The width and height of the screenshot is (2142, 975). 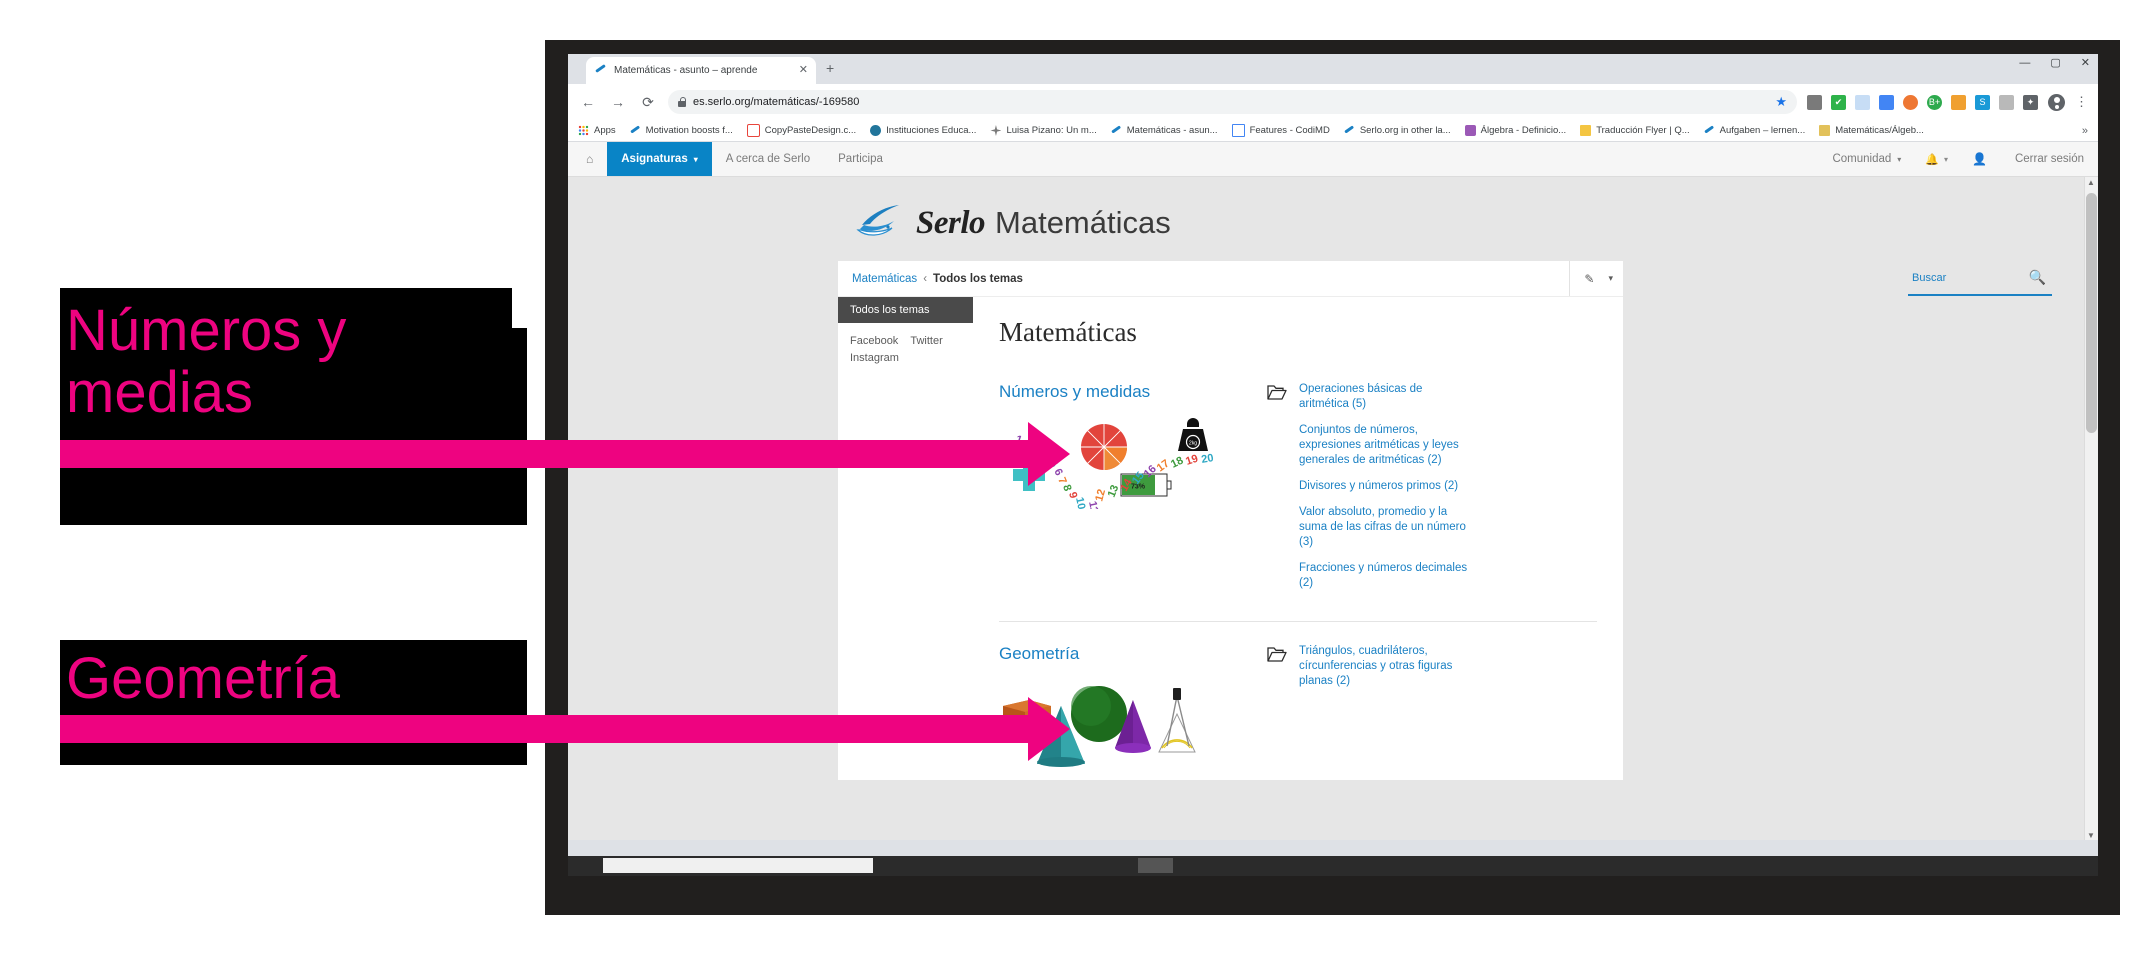 What do you see at coordinates (2091, 182) in the screenshot?
I see `scroll-up-icon: ▲` at bounding box center [2091, 182].